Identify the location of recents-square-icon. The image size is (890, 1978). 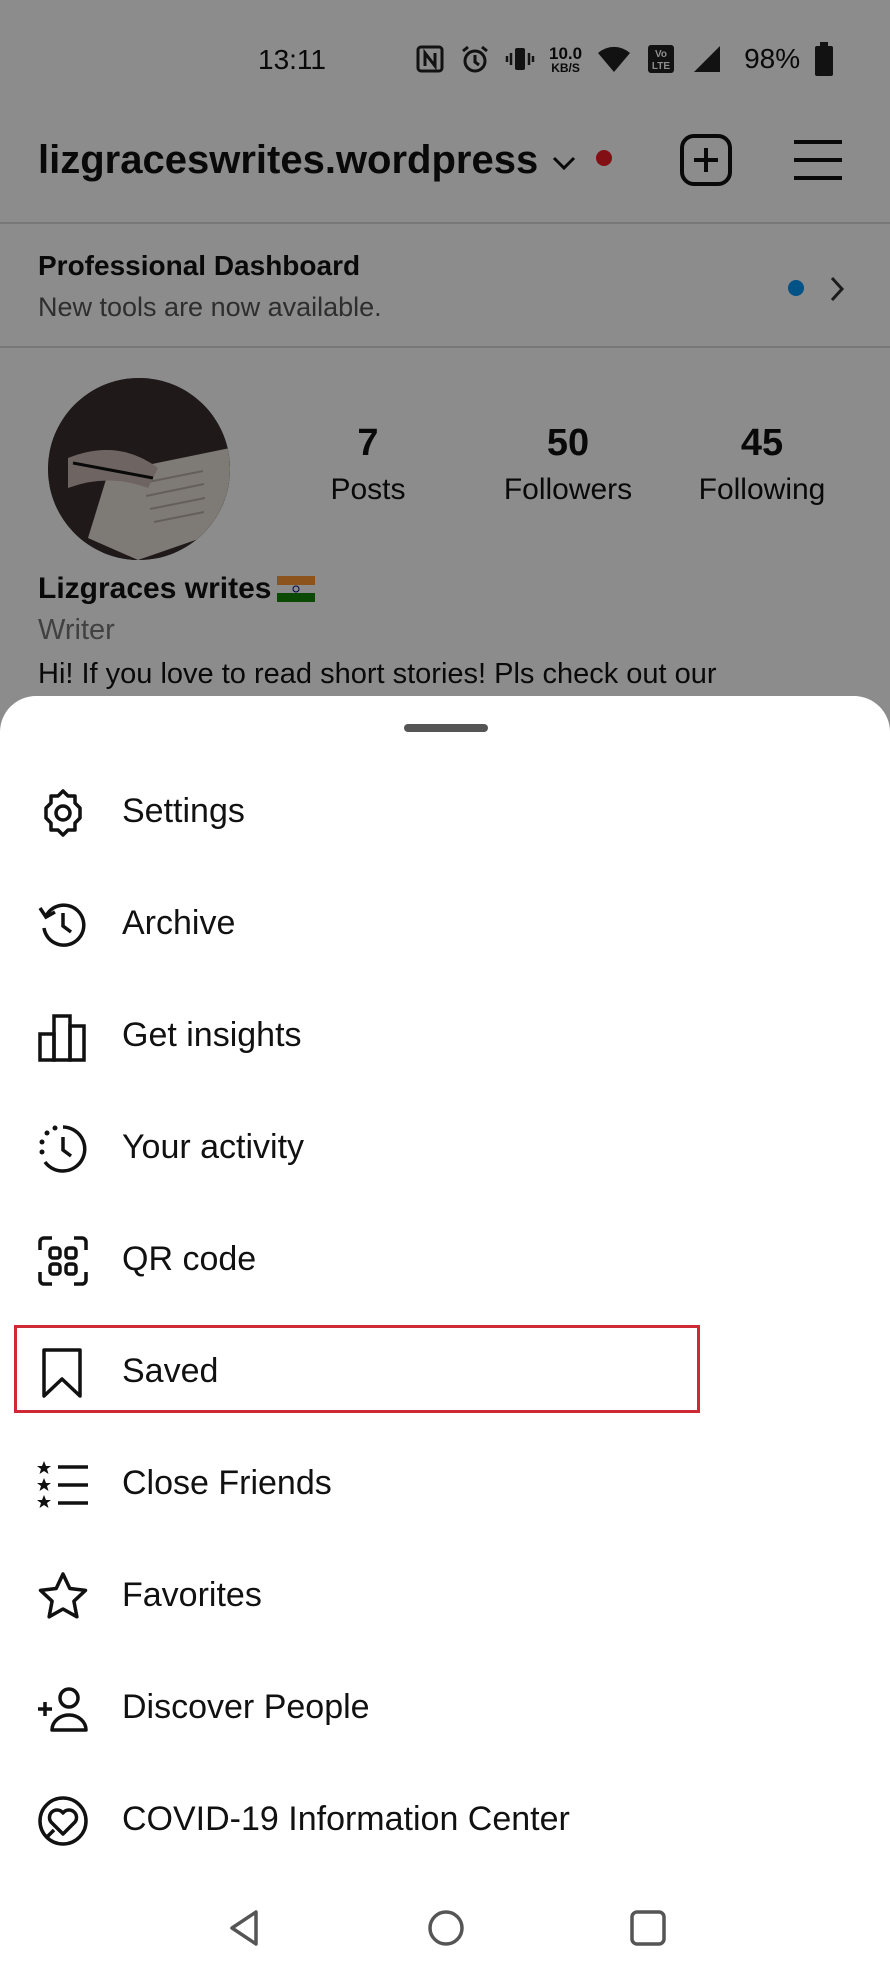
(648, 1928).